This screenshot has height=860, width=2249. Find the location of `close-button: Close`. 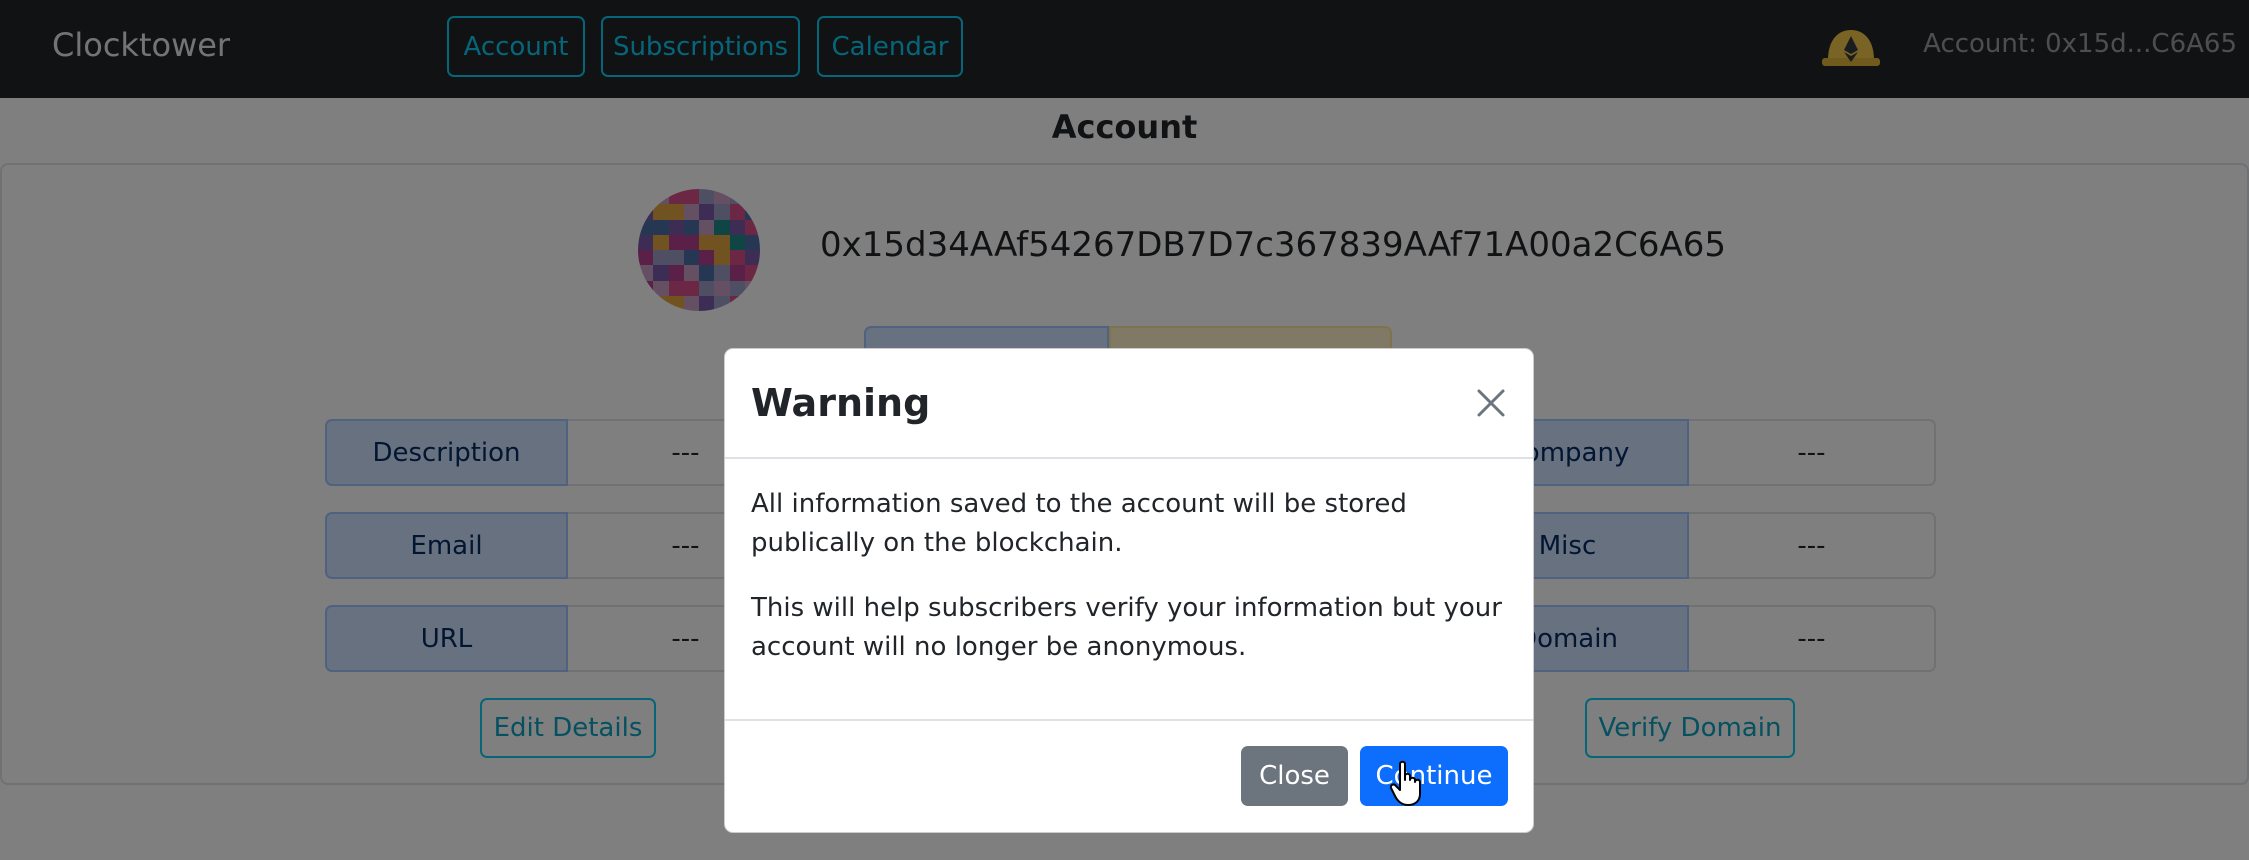

close-button: Close is located at coordinates (1294, 776).